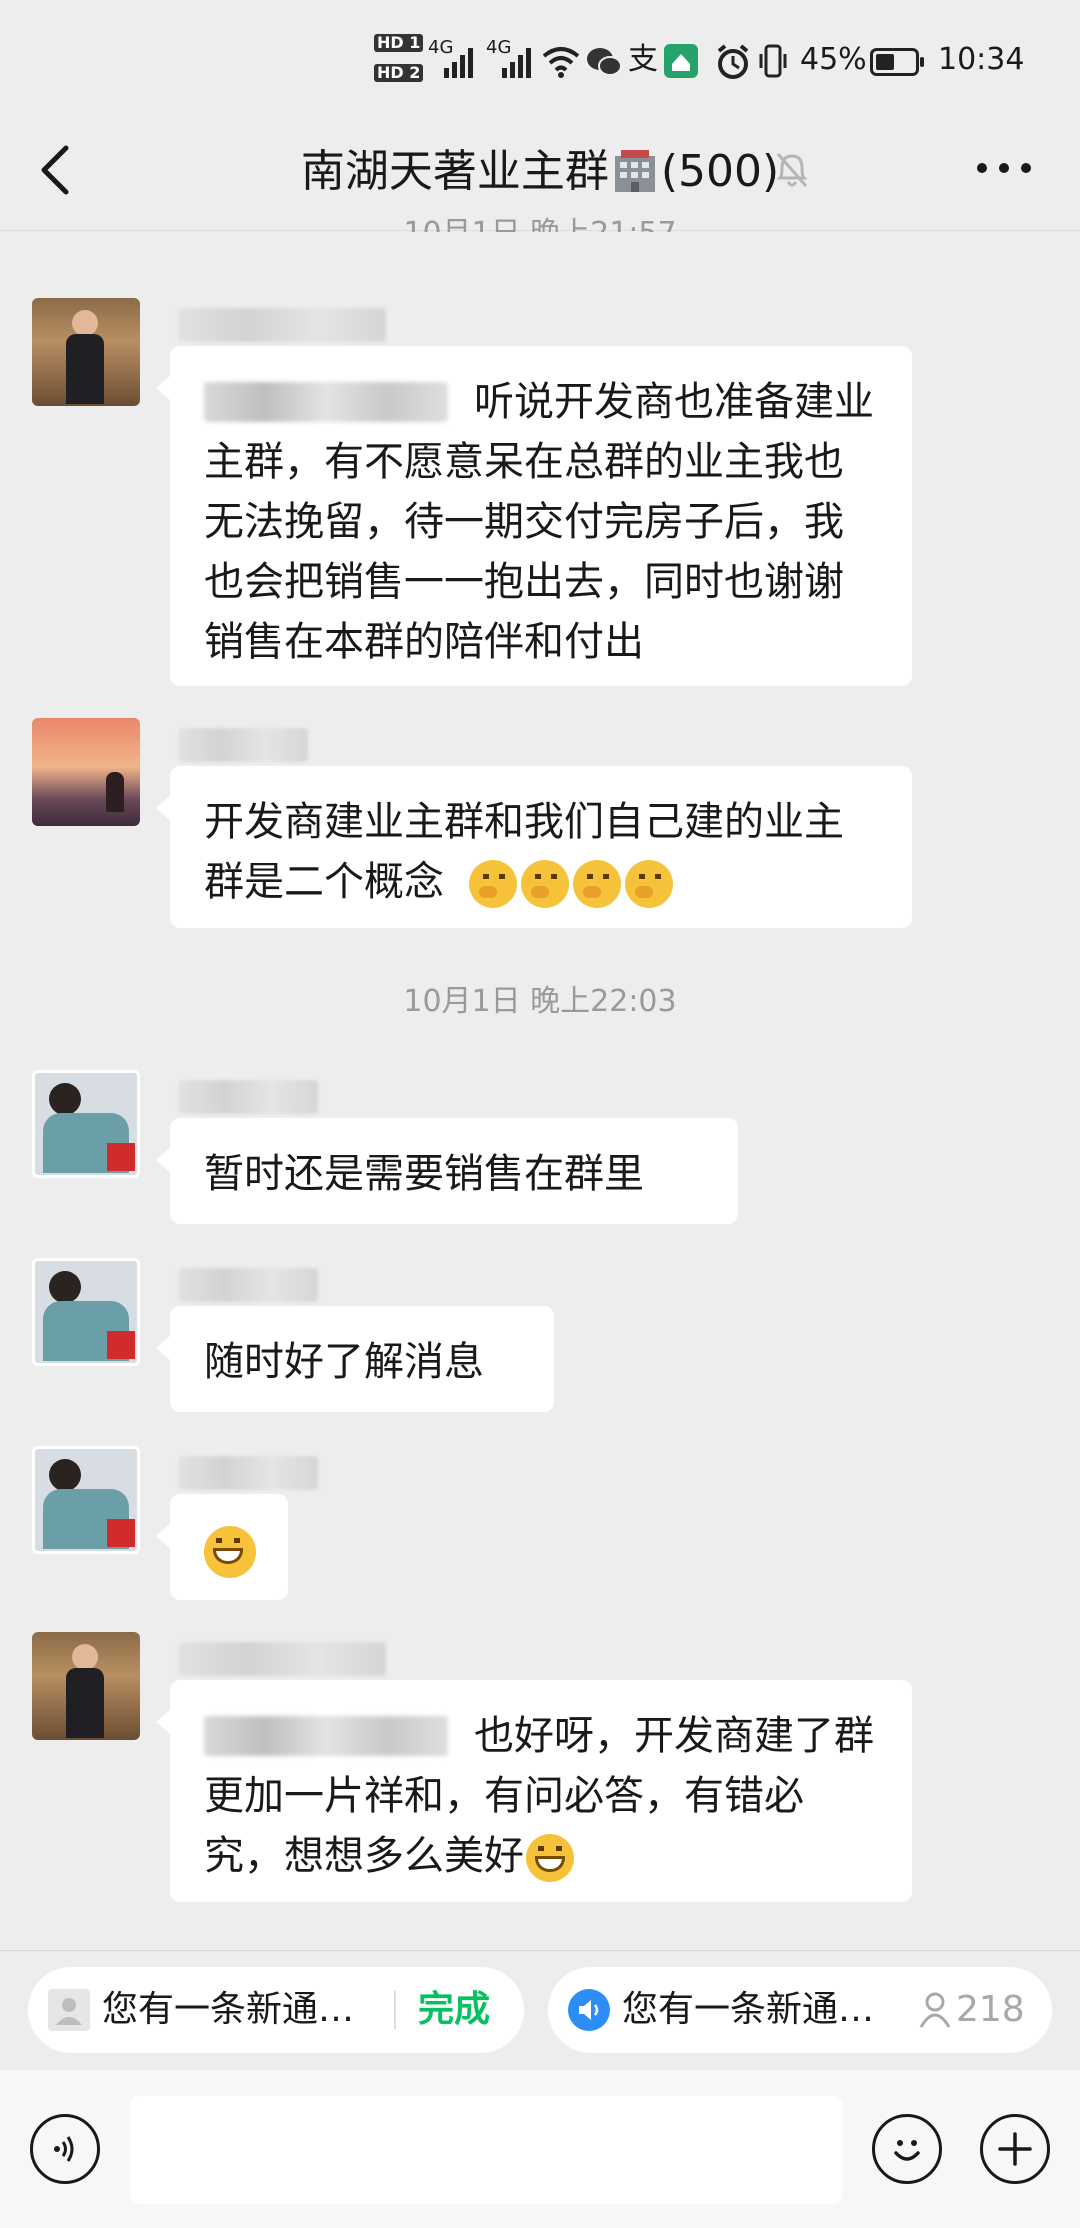  What do you see at coordinates (773, 61) in the screenshot?
I see `vibrate-icon` at bounding box center [773, 61].